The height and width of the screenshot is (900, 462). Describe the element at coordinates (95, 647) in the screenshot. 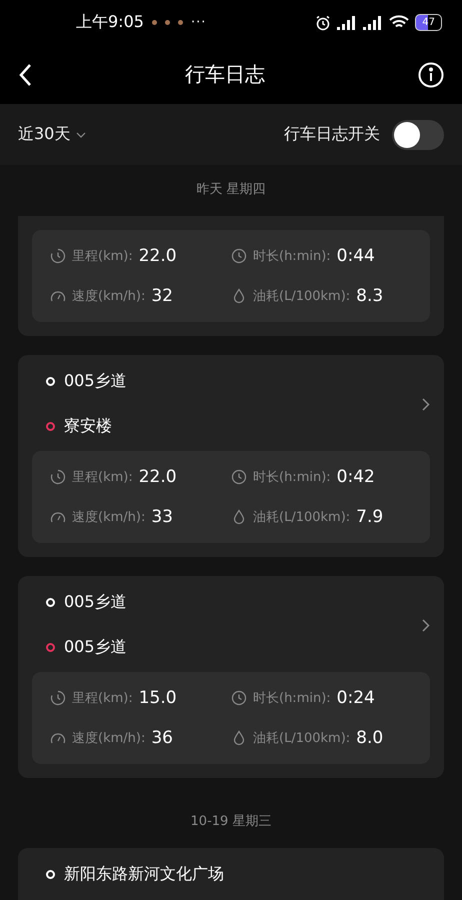

I see `end-location: 005乡道` at that location.